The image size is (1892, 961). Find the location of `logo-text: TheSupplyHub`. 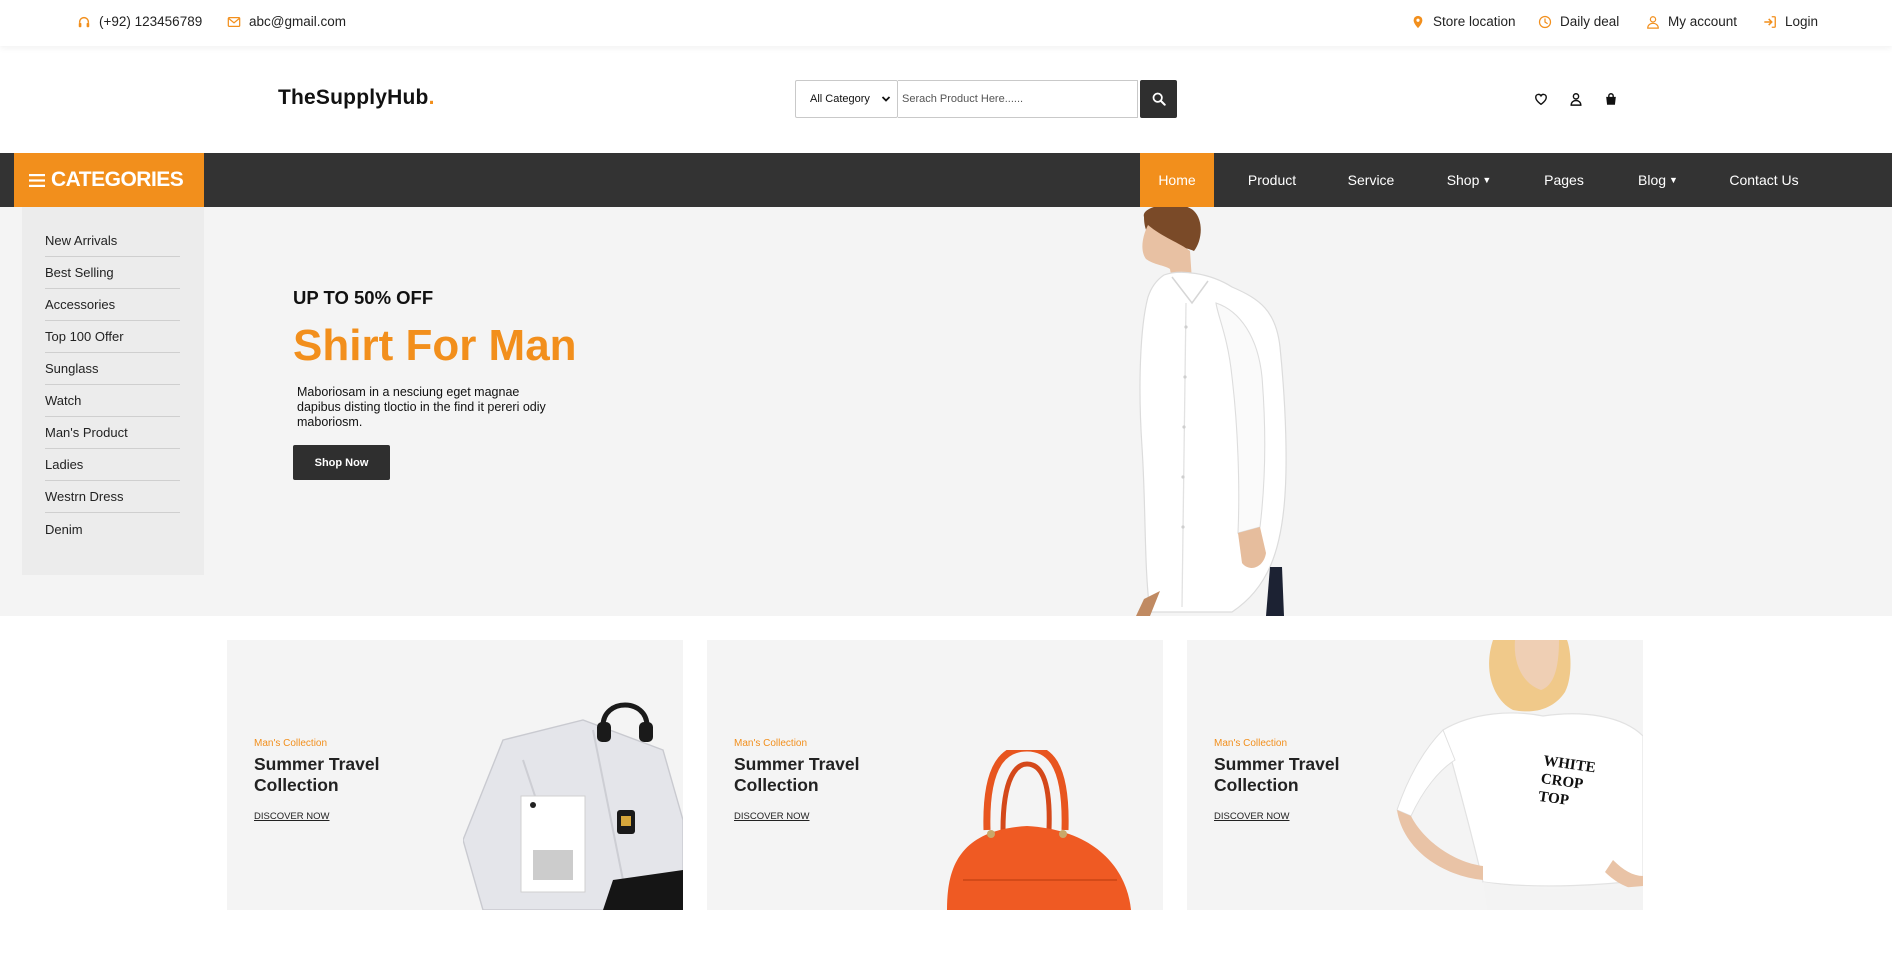

logo-text: TheSupplyHub is located at coordinates (353, 97).